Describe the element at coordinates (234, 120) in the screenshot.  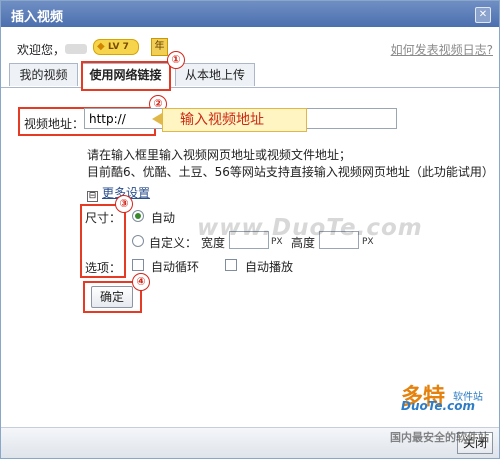
I see `url-callout: 输入视频地址` at that location.